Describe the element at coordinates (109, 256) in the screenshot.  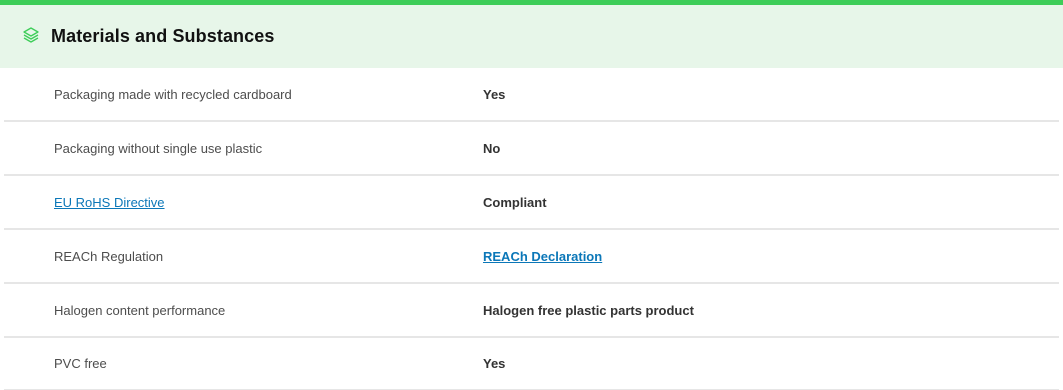
I see `row-label: REACh Regulation` at that location.